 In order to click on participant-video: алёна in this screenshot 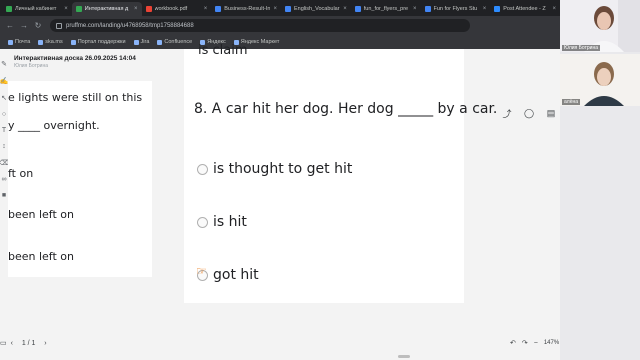, I will do `click(600, 80)`.